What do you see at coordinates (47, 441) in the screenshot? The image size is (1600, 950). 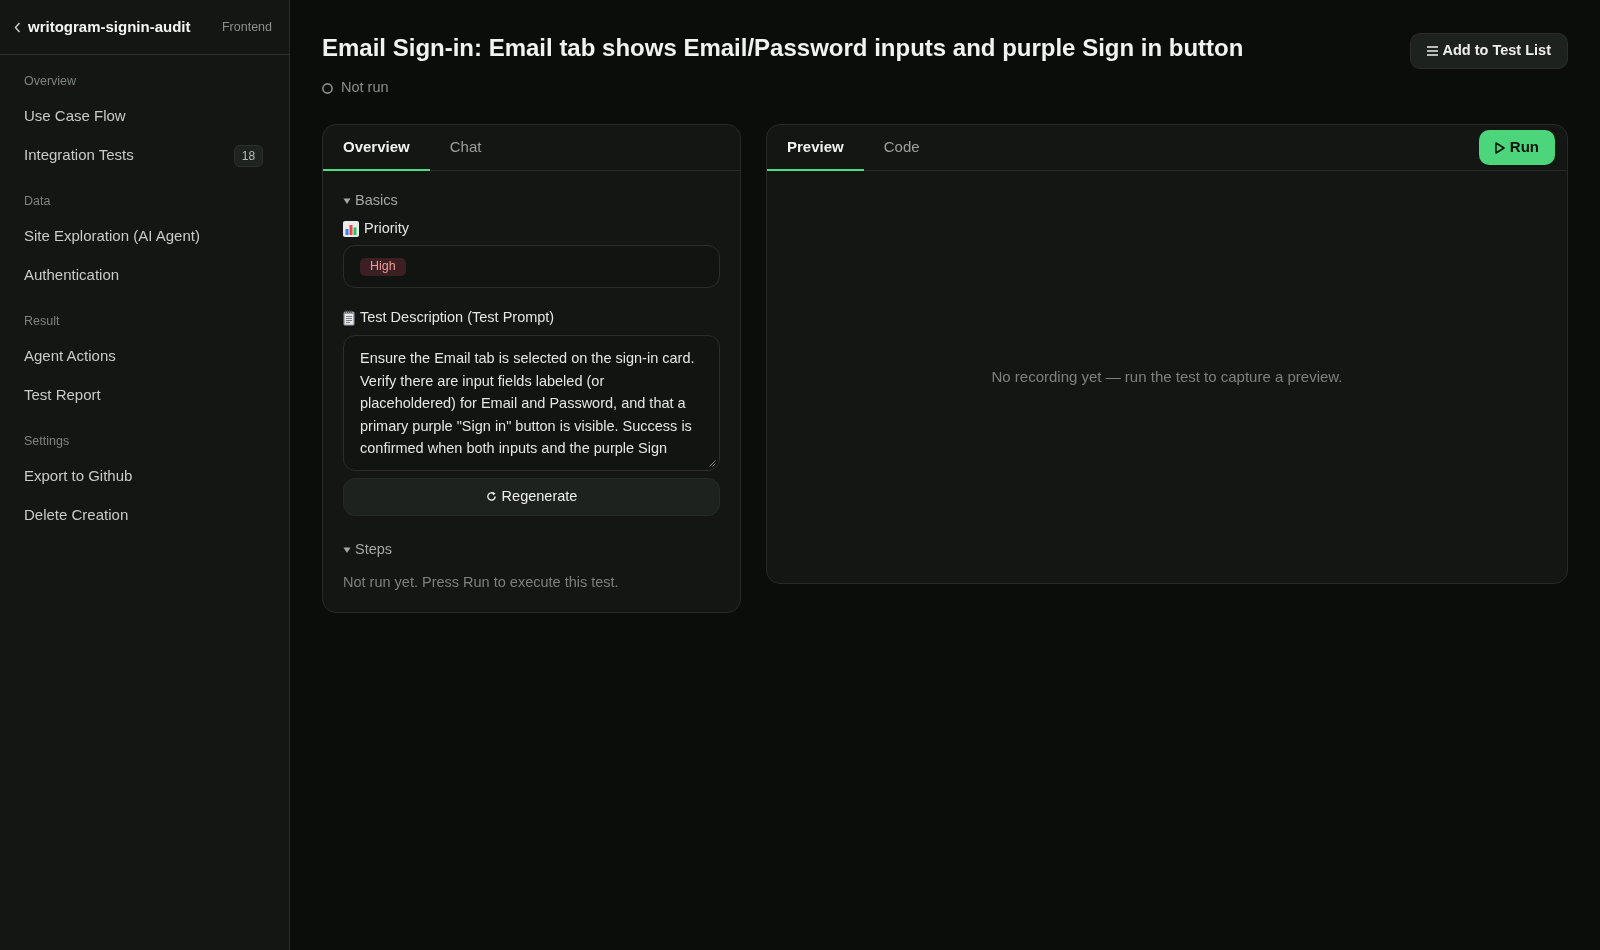 I see `section-label: Settings` at bounding box center [47, 441].